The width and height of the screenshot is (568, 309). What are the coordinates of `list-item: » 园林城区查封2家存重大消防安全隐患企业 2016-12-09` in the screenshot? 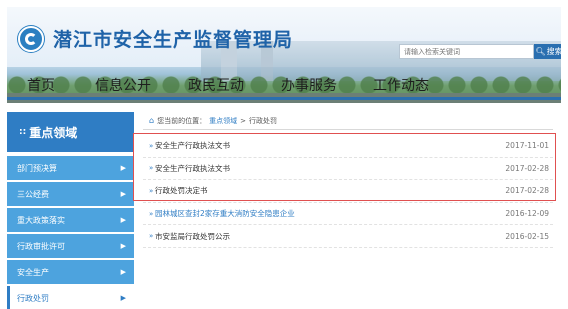 It's located at (348, 214).